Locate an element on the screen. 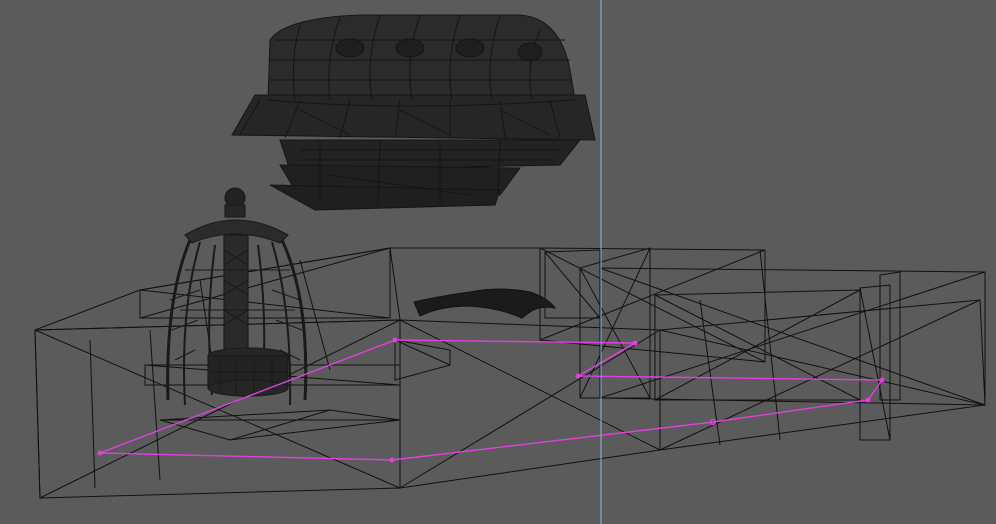  tower-figure-wireframe-mesh is located at coordinates (237, 296).